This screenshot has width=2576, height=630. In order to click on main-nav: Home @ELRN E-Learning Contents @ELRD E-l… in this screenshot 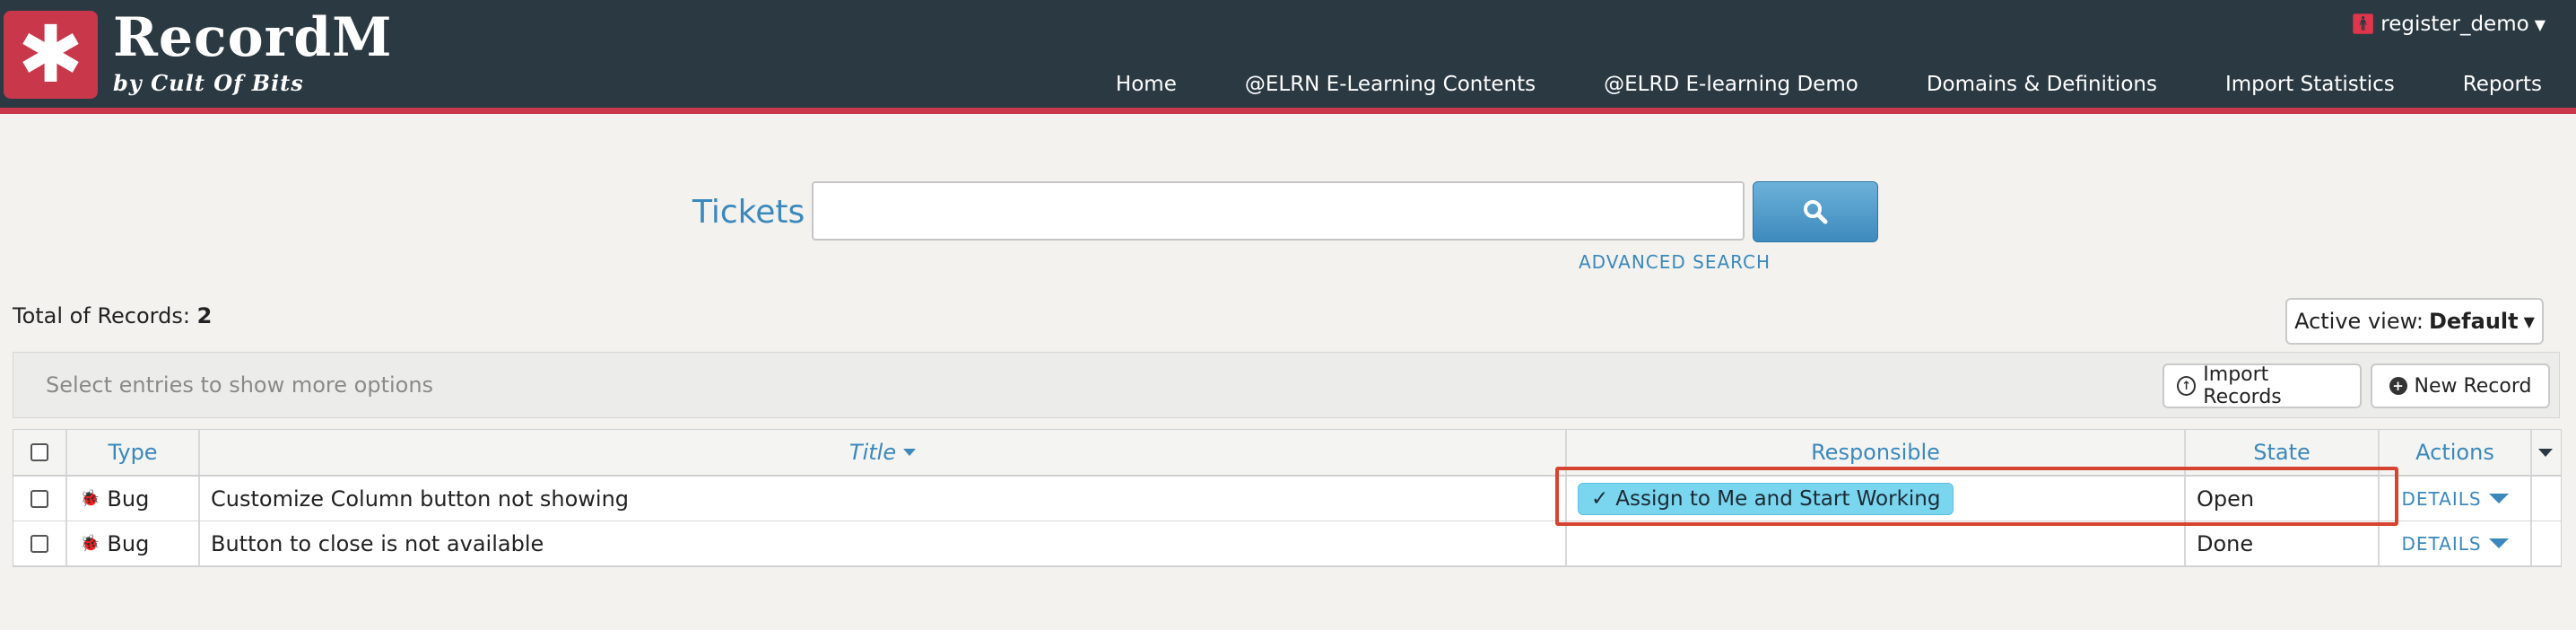, I will do `click(1829, 84)`.